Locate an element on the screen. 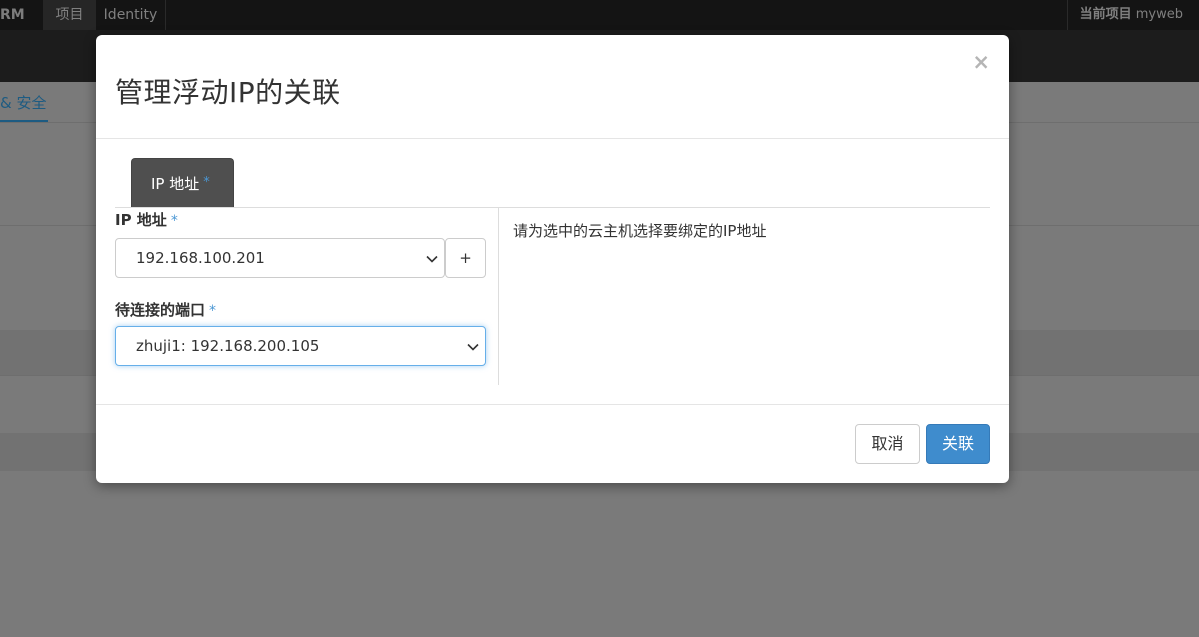 The image size is (1199, 637). nav-tab-project: 项目 is located at coordinates (69, 15).